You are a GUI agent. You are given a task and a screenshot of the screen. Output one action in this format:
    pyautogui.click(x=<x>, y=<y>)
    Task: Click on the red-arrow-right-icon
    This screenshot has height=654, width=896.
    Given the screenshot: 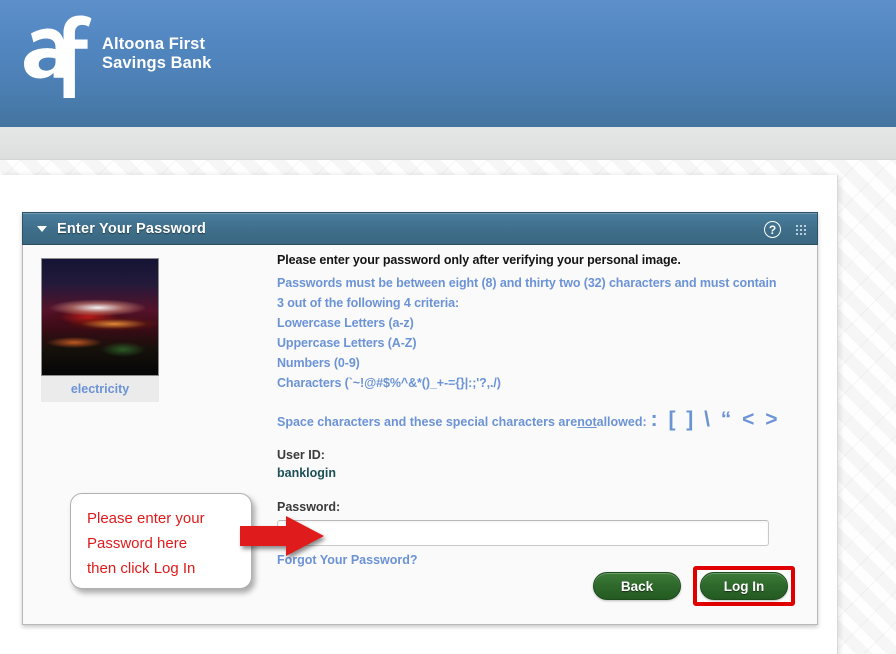 What is the action you would take?
    pyautogui.click(x=282, y=536)
    